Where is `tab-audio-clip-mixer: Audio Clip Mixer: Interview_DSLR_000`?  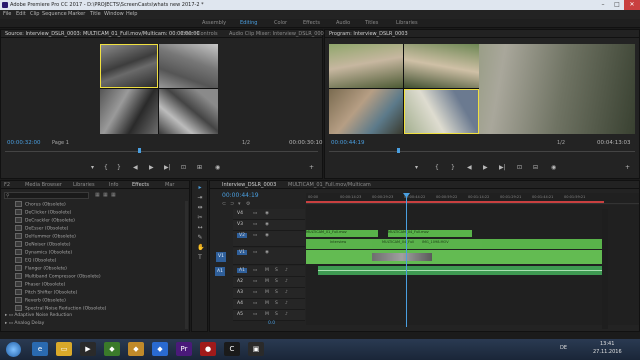 tab-audio-clip-mixer: Audio Clip Mixer: Interview_DSLR_000 is located at coordinates (276, 34).